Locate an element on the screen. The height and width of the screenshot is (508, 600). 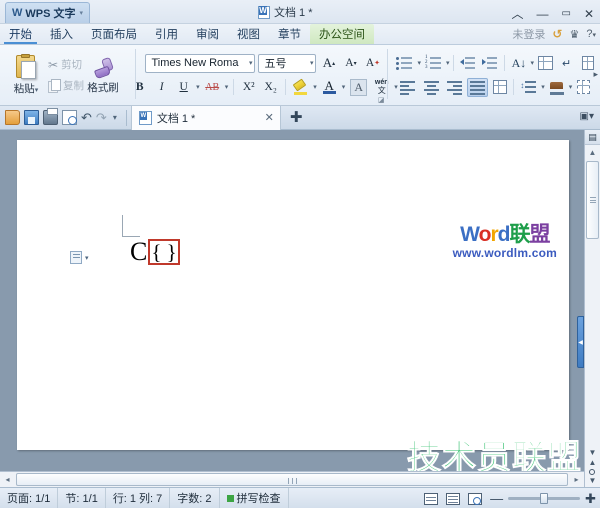
horizontal-scroll-thumb is located at coordinates (292, 479).